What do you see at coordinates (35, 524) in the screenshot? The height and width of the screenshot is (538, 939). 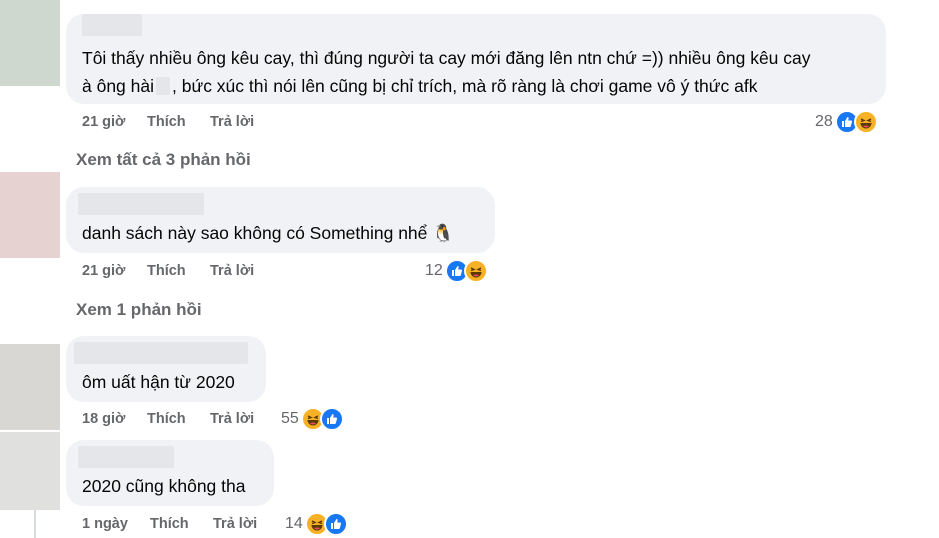 I see `thread-line` at bounding box center [35, 524].